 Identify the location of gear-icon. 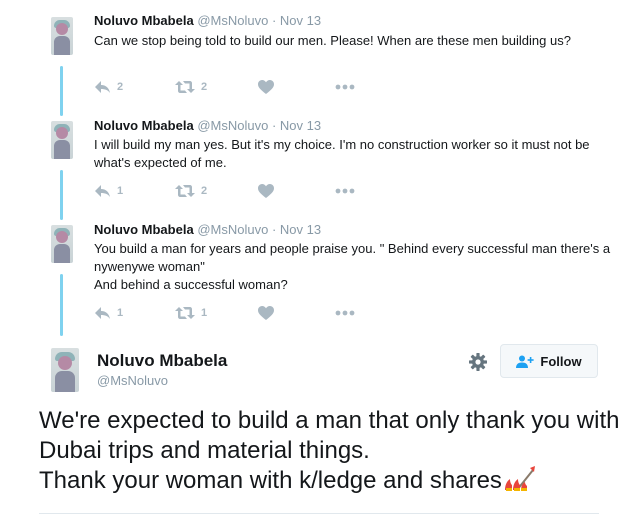
(478, 362).